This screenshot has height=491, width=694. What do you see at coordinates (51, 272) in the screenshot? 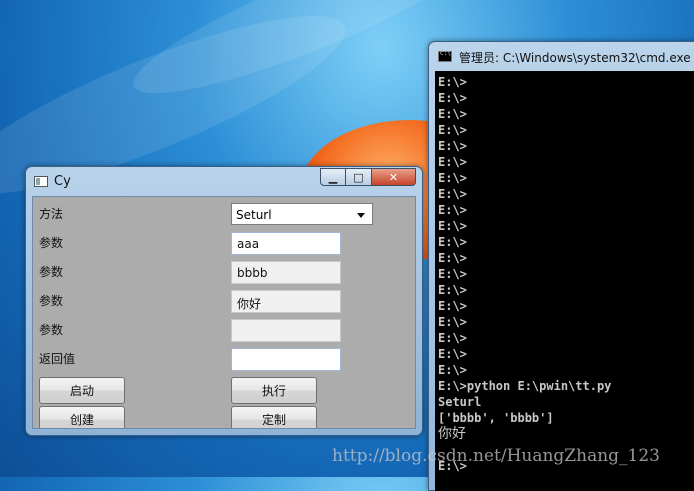
I see `param-label-2: 参数` at bounding box center [51, 272].